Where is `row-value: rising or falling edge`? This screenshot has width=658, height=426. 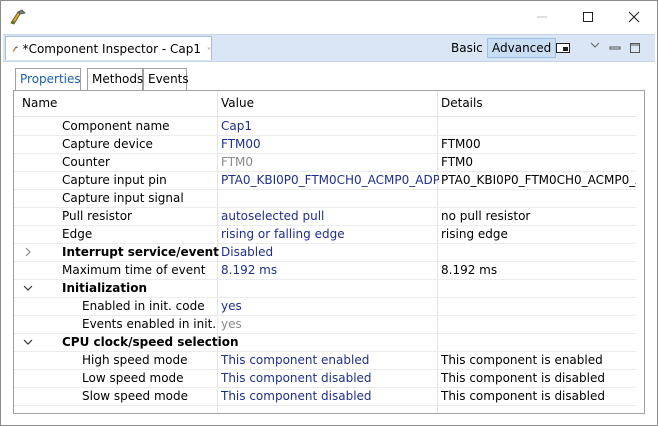 row-value: rising or falling edge is located at coordinates (330, 234).